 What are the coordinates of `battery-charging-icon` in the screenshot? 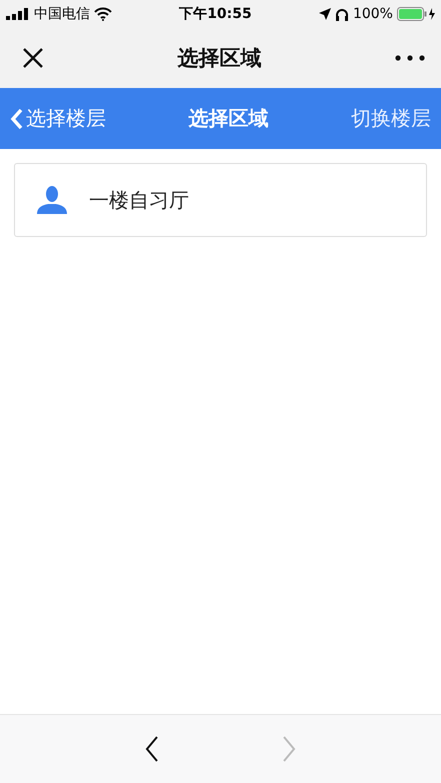 It's located at (415, 14).